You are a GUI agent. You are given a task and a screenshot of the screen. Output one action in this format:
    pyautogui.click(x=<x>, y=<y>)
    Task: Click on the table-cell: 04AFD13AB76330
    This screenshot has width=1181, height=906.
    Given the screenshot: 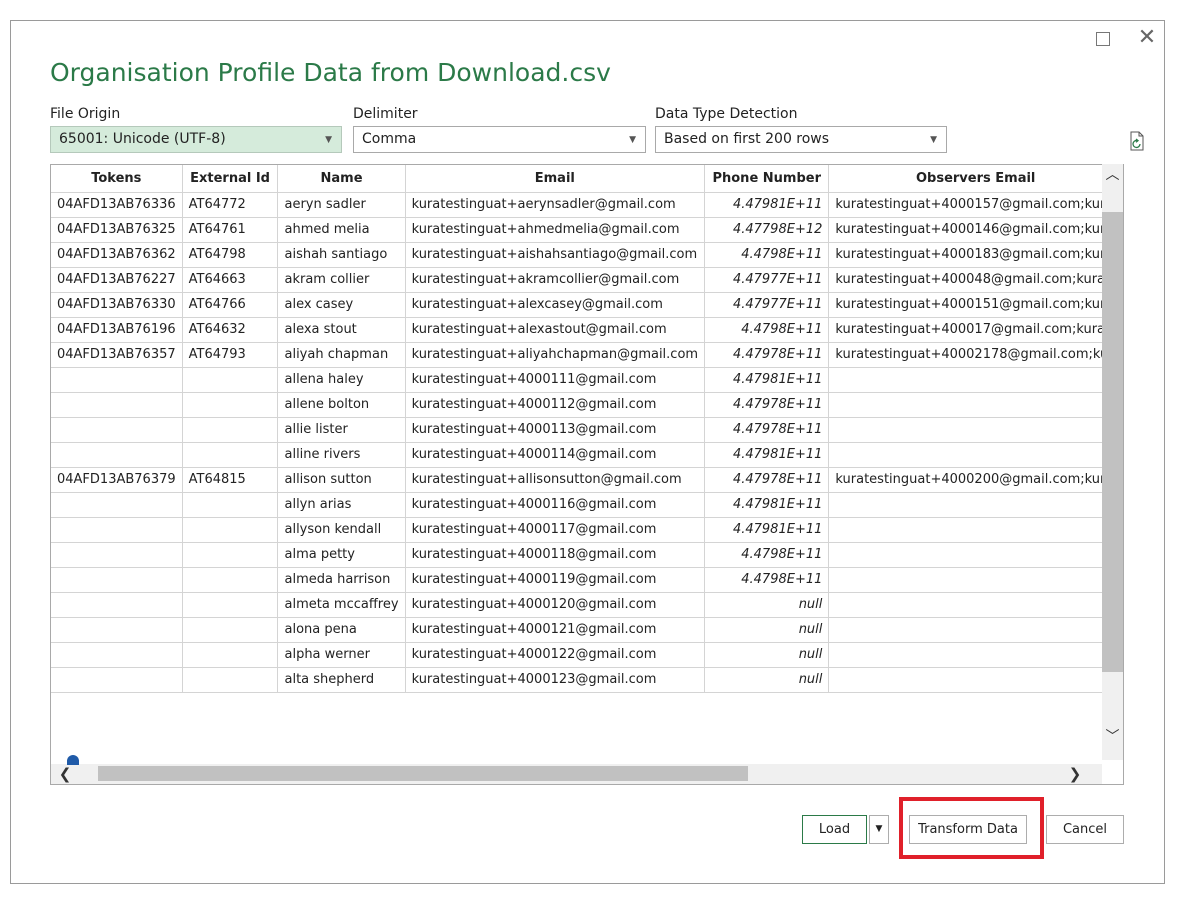 What is the action you would take?
    pyautogui.click(x=117, y=304)
    